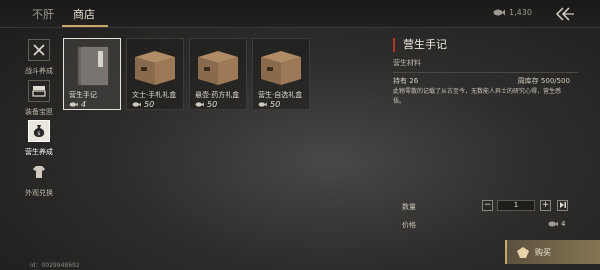 The image size is (600, 270). Describe the element at coordinates (409, 225) in the screenshot. I see `price-label: 价格` at that location.